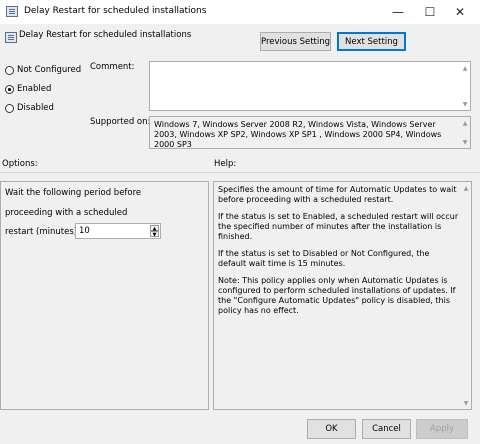  Describe the element at coordinates (466, 295) in the screenshot. I see `help-scrollbar: ▲ ▼` at that location.